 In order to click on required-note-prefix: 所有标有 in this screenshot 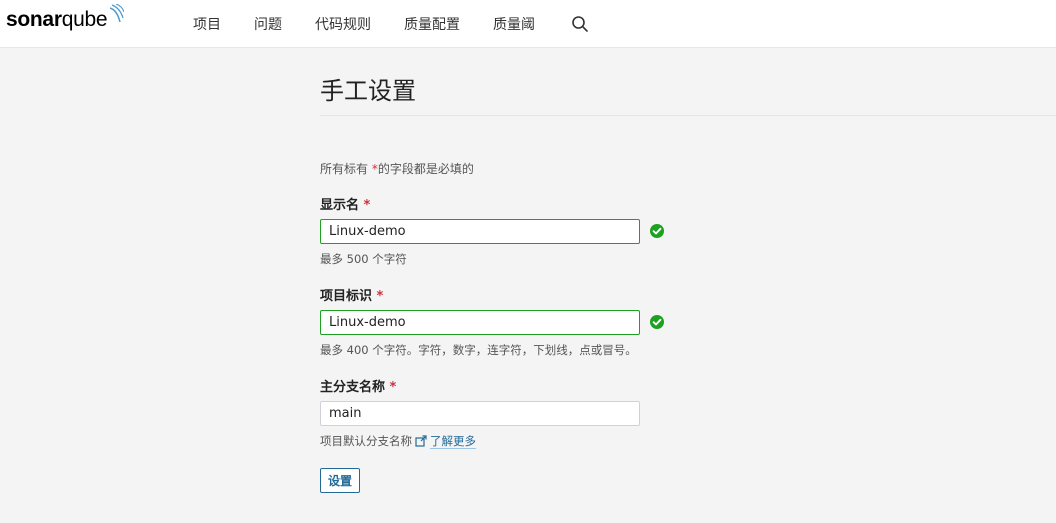, I will do `click(344, 169)`.